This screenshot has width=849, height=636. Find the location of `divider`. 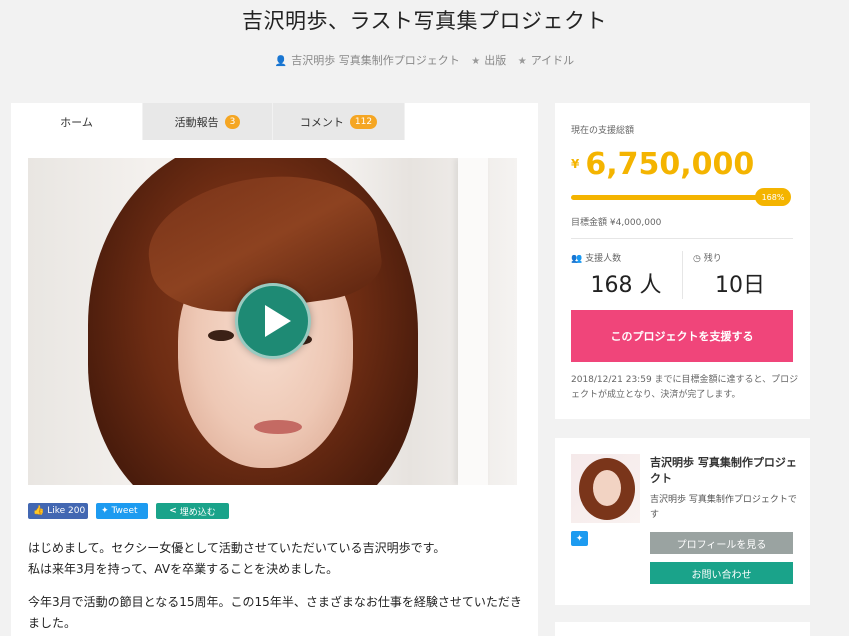

divider is located at coordinates (682, 238).